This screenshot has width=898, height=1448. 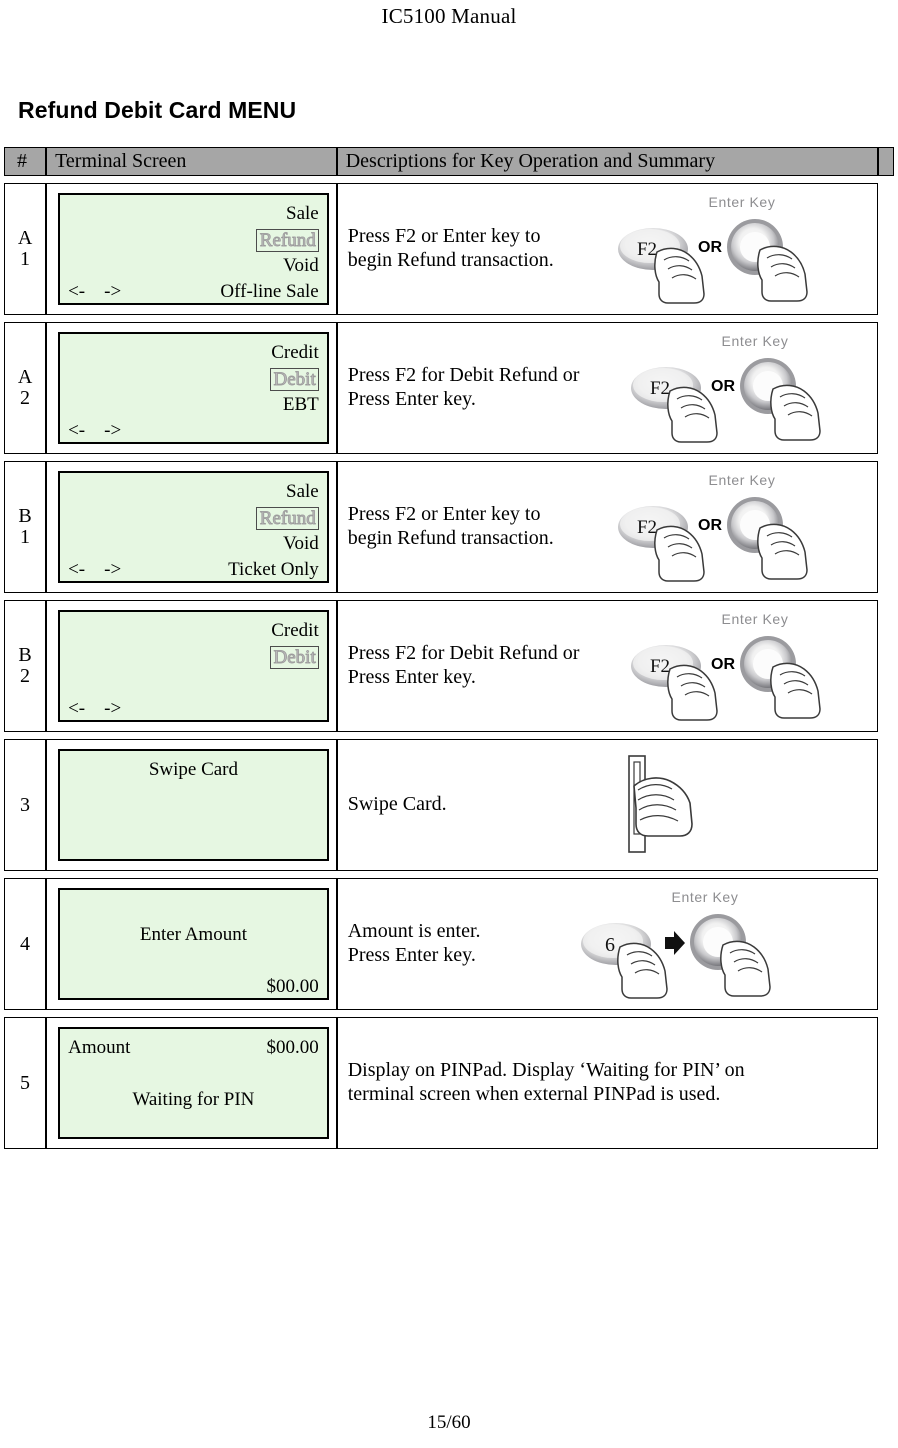 I want to click on terminal-lcd-screen: Credit Debit EBT <- ->, so click(x=193, y=388).